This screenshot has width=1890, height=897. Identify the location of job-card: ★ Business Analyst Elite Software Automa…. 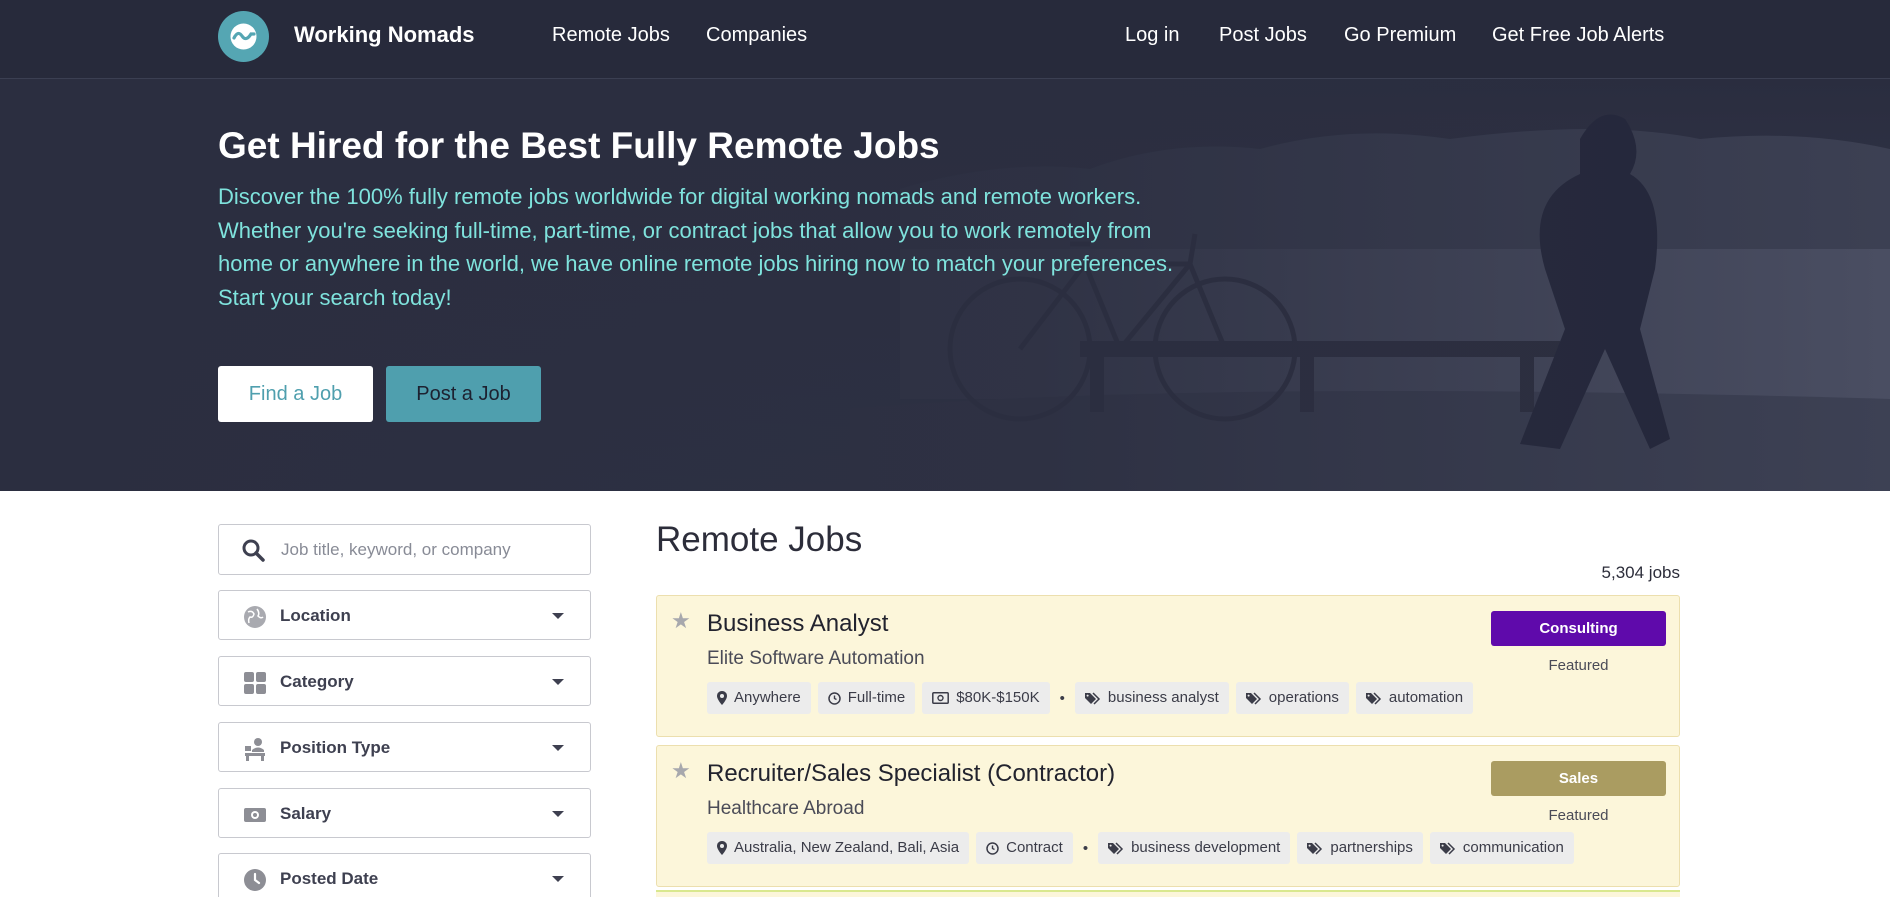
(1168, 666).